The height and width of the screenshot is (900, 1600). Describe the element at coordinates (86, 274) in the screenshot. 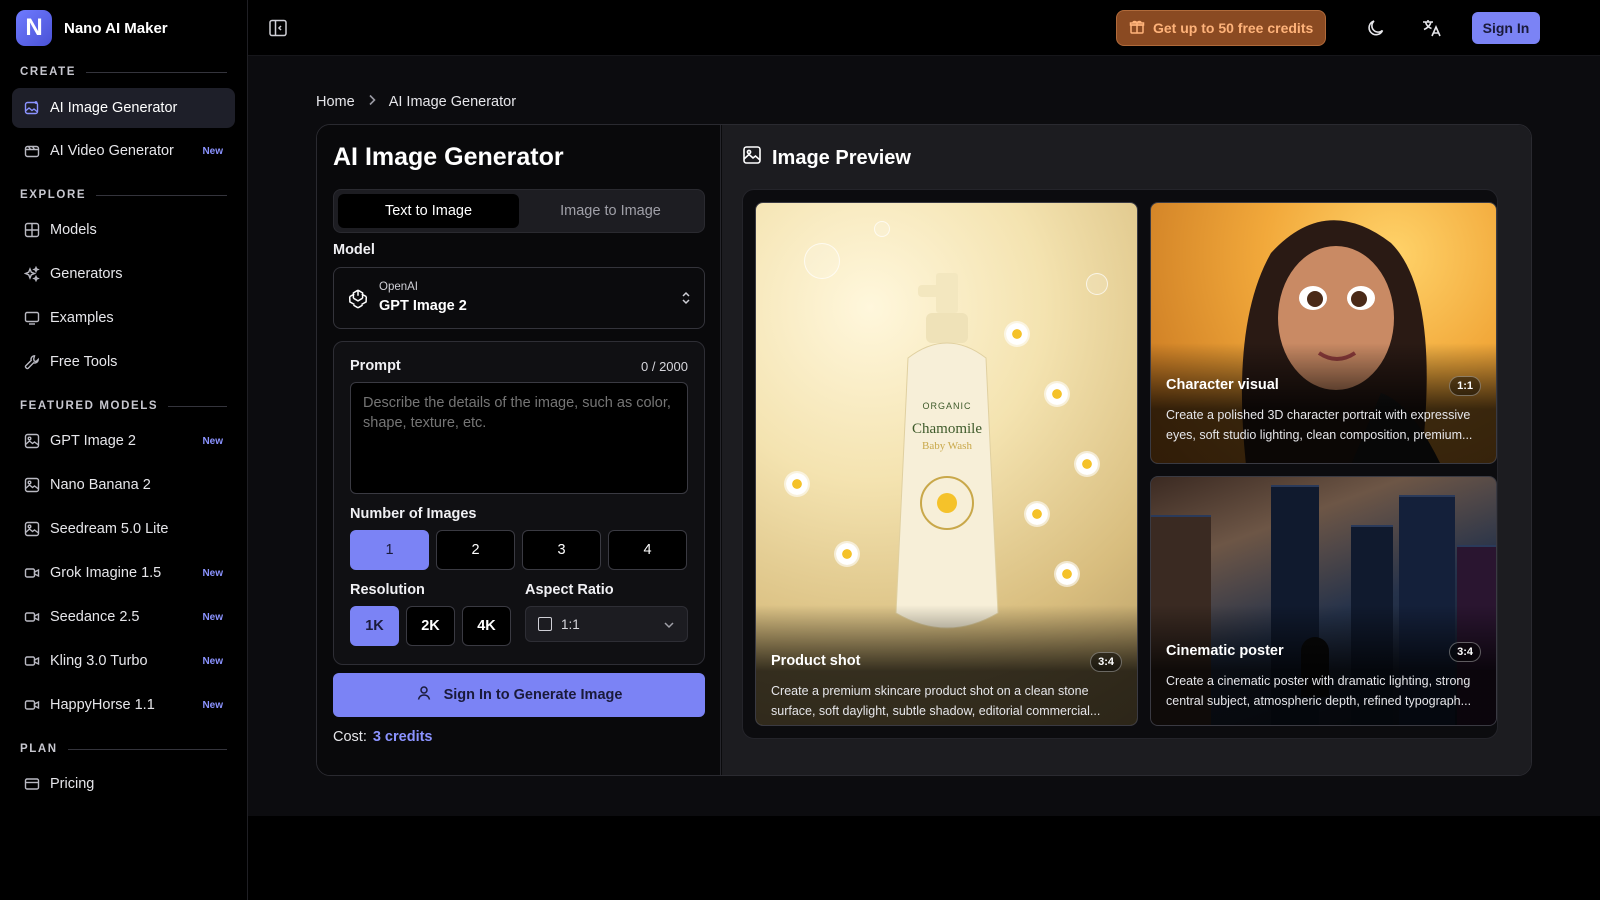

I see `sidebar-item-label: Generators` at that location.